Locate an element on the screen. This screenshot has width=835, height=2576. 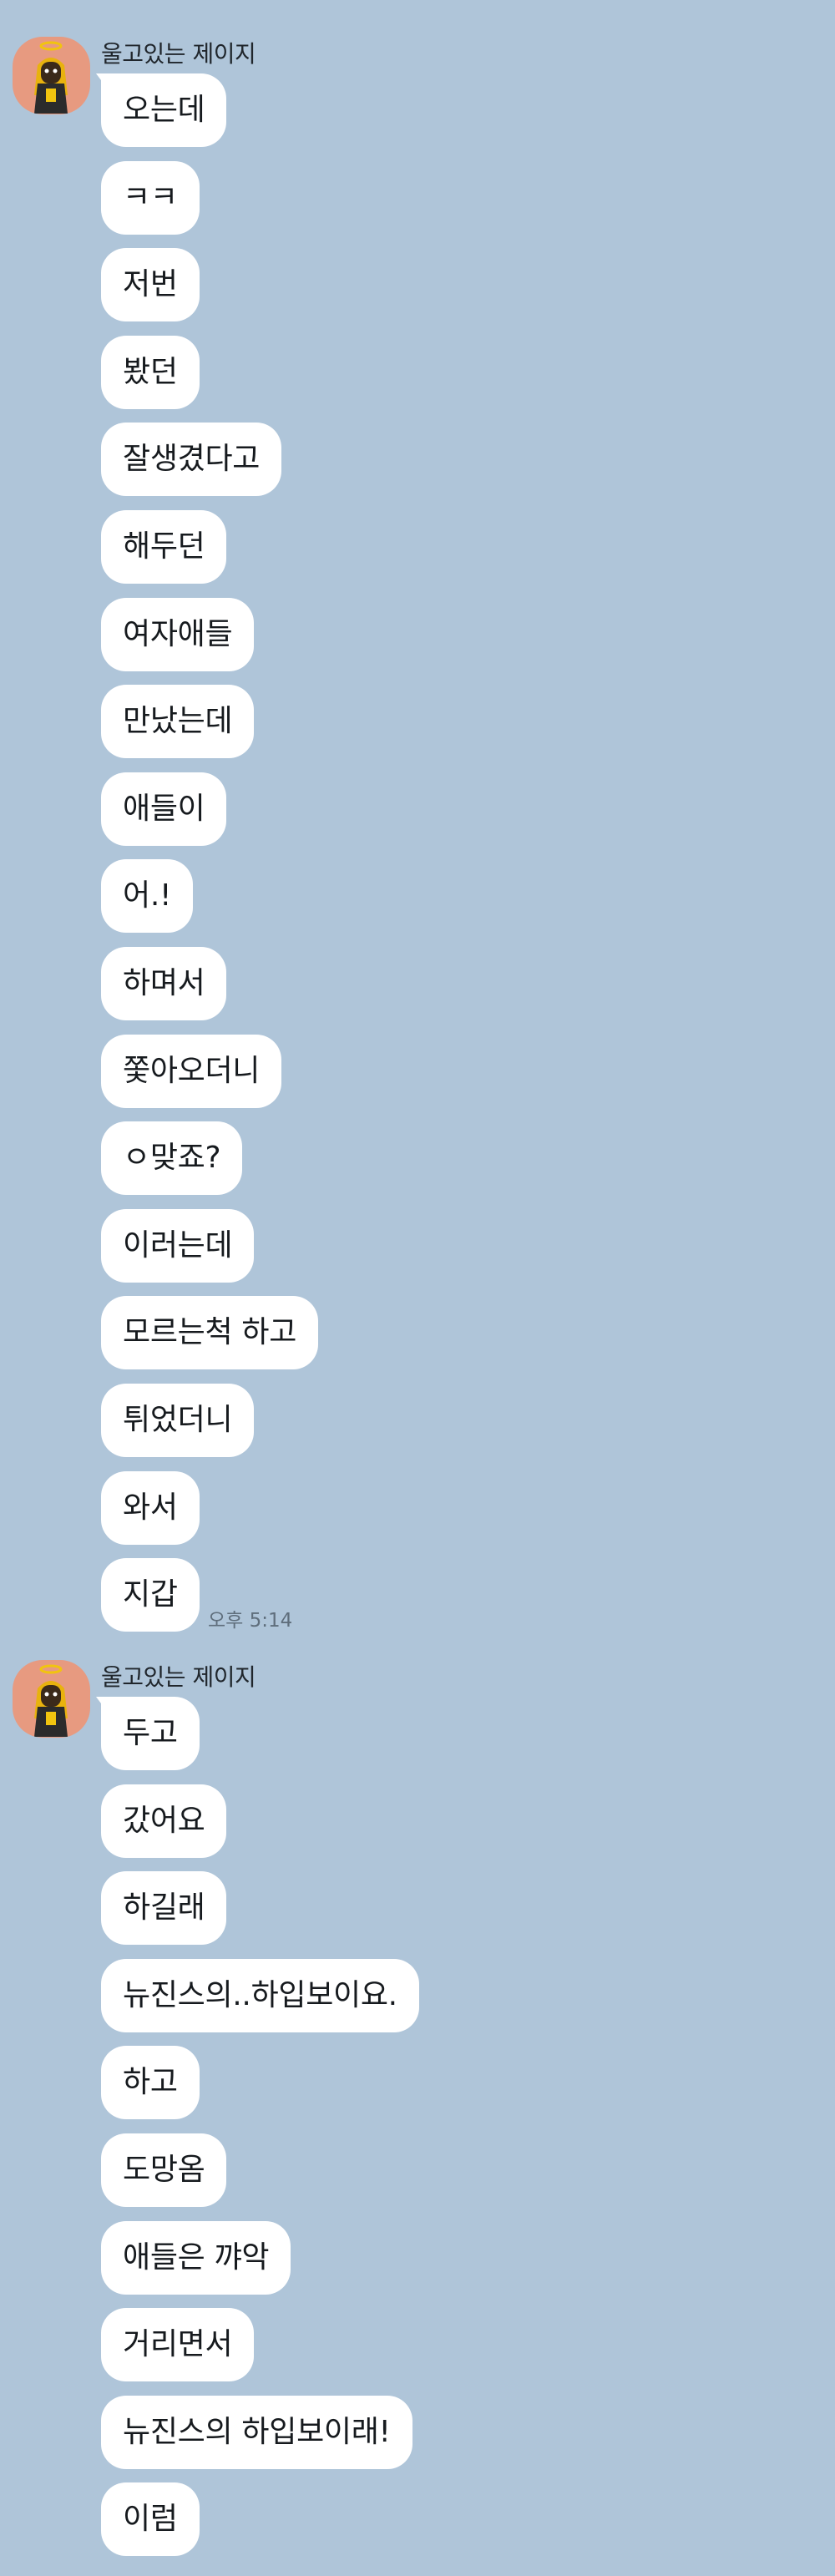
message-row: 봤던 is located at coordinates (456, 379).